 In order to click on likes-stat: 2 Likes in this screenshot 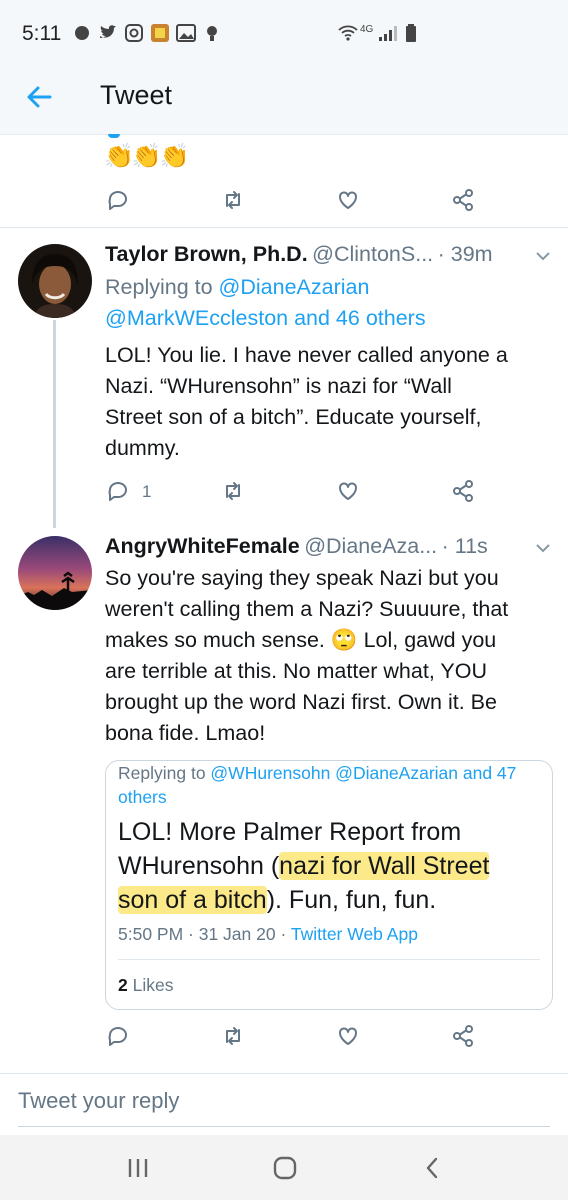, I will do `click(145, 985)`.